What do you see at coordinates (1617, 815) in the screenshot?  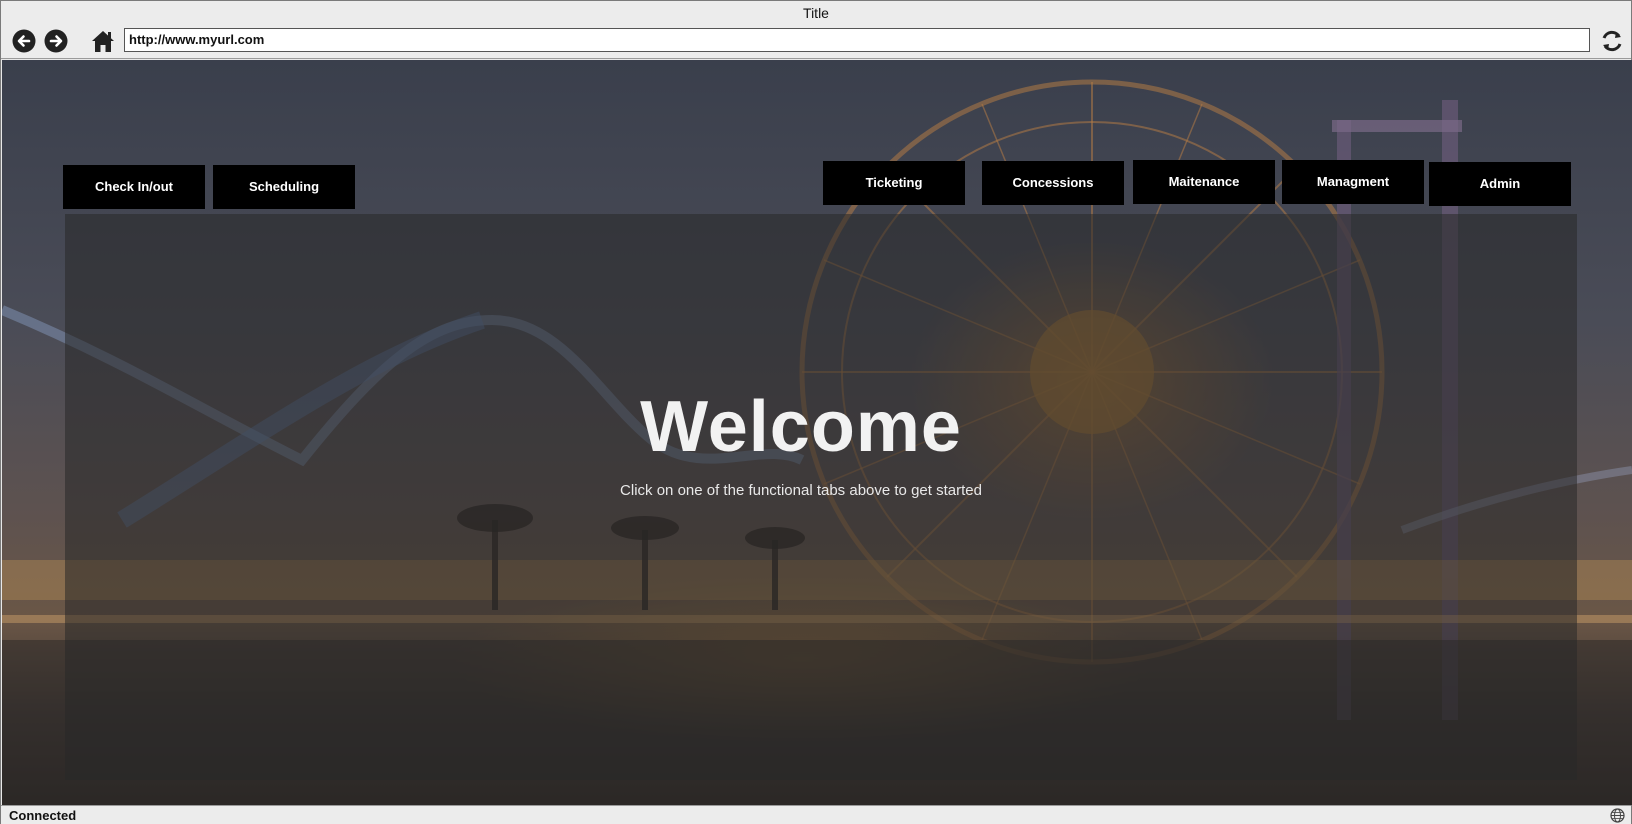 I see `globe-icon` at bounding box center [1617, 815].